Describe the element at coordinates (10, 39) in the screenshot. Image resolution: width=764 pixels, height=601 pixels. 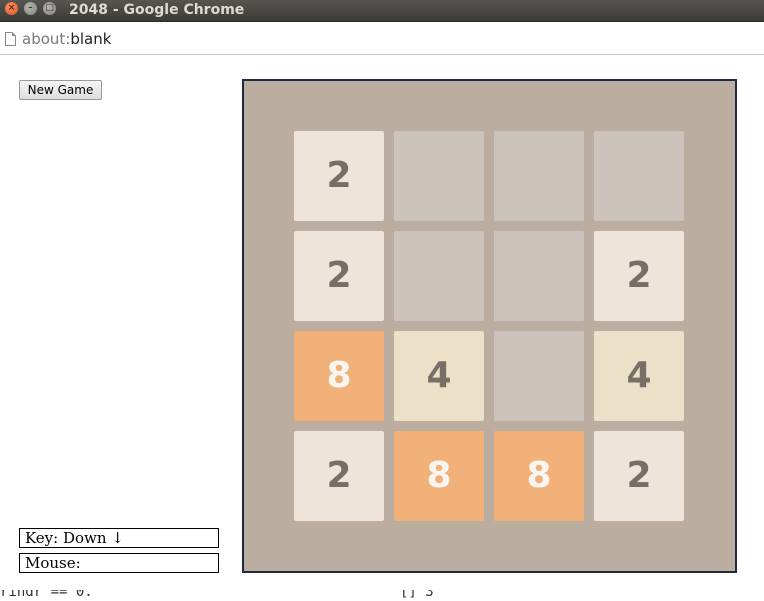
I see `page-icon` at that location.